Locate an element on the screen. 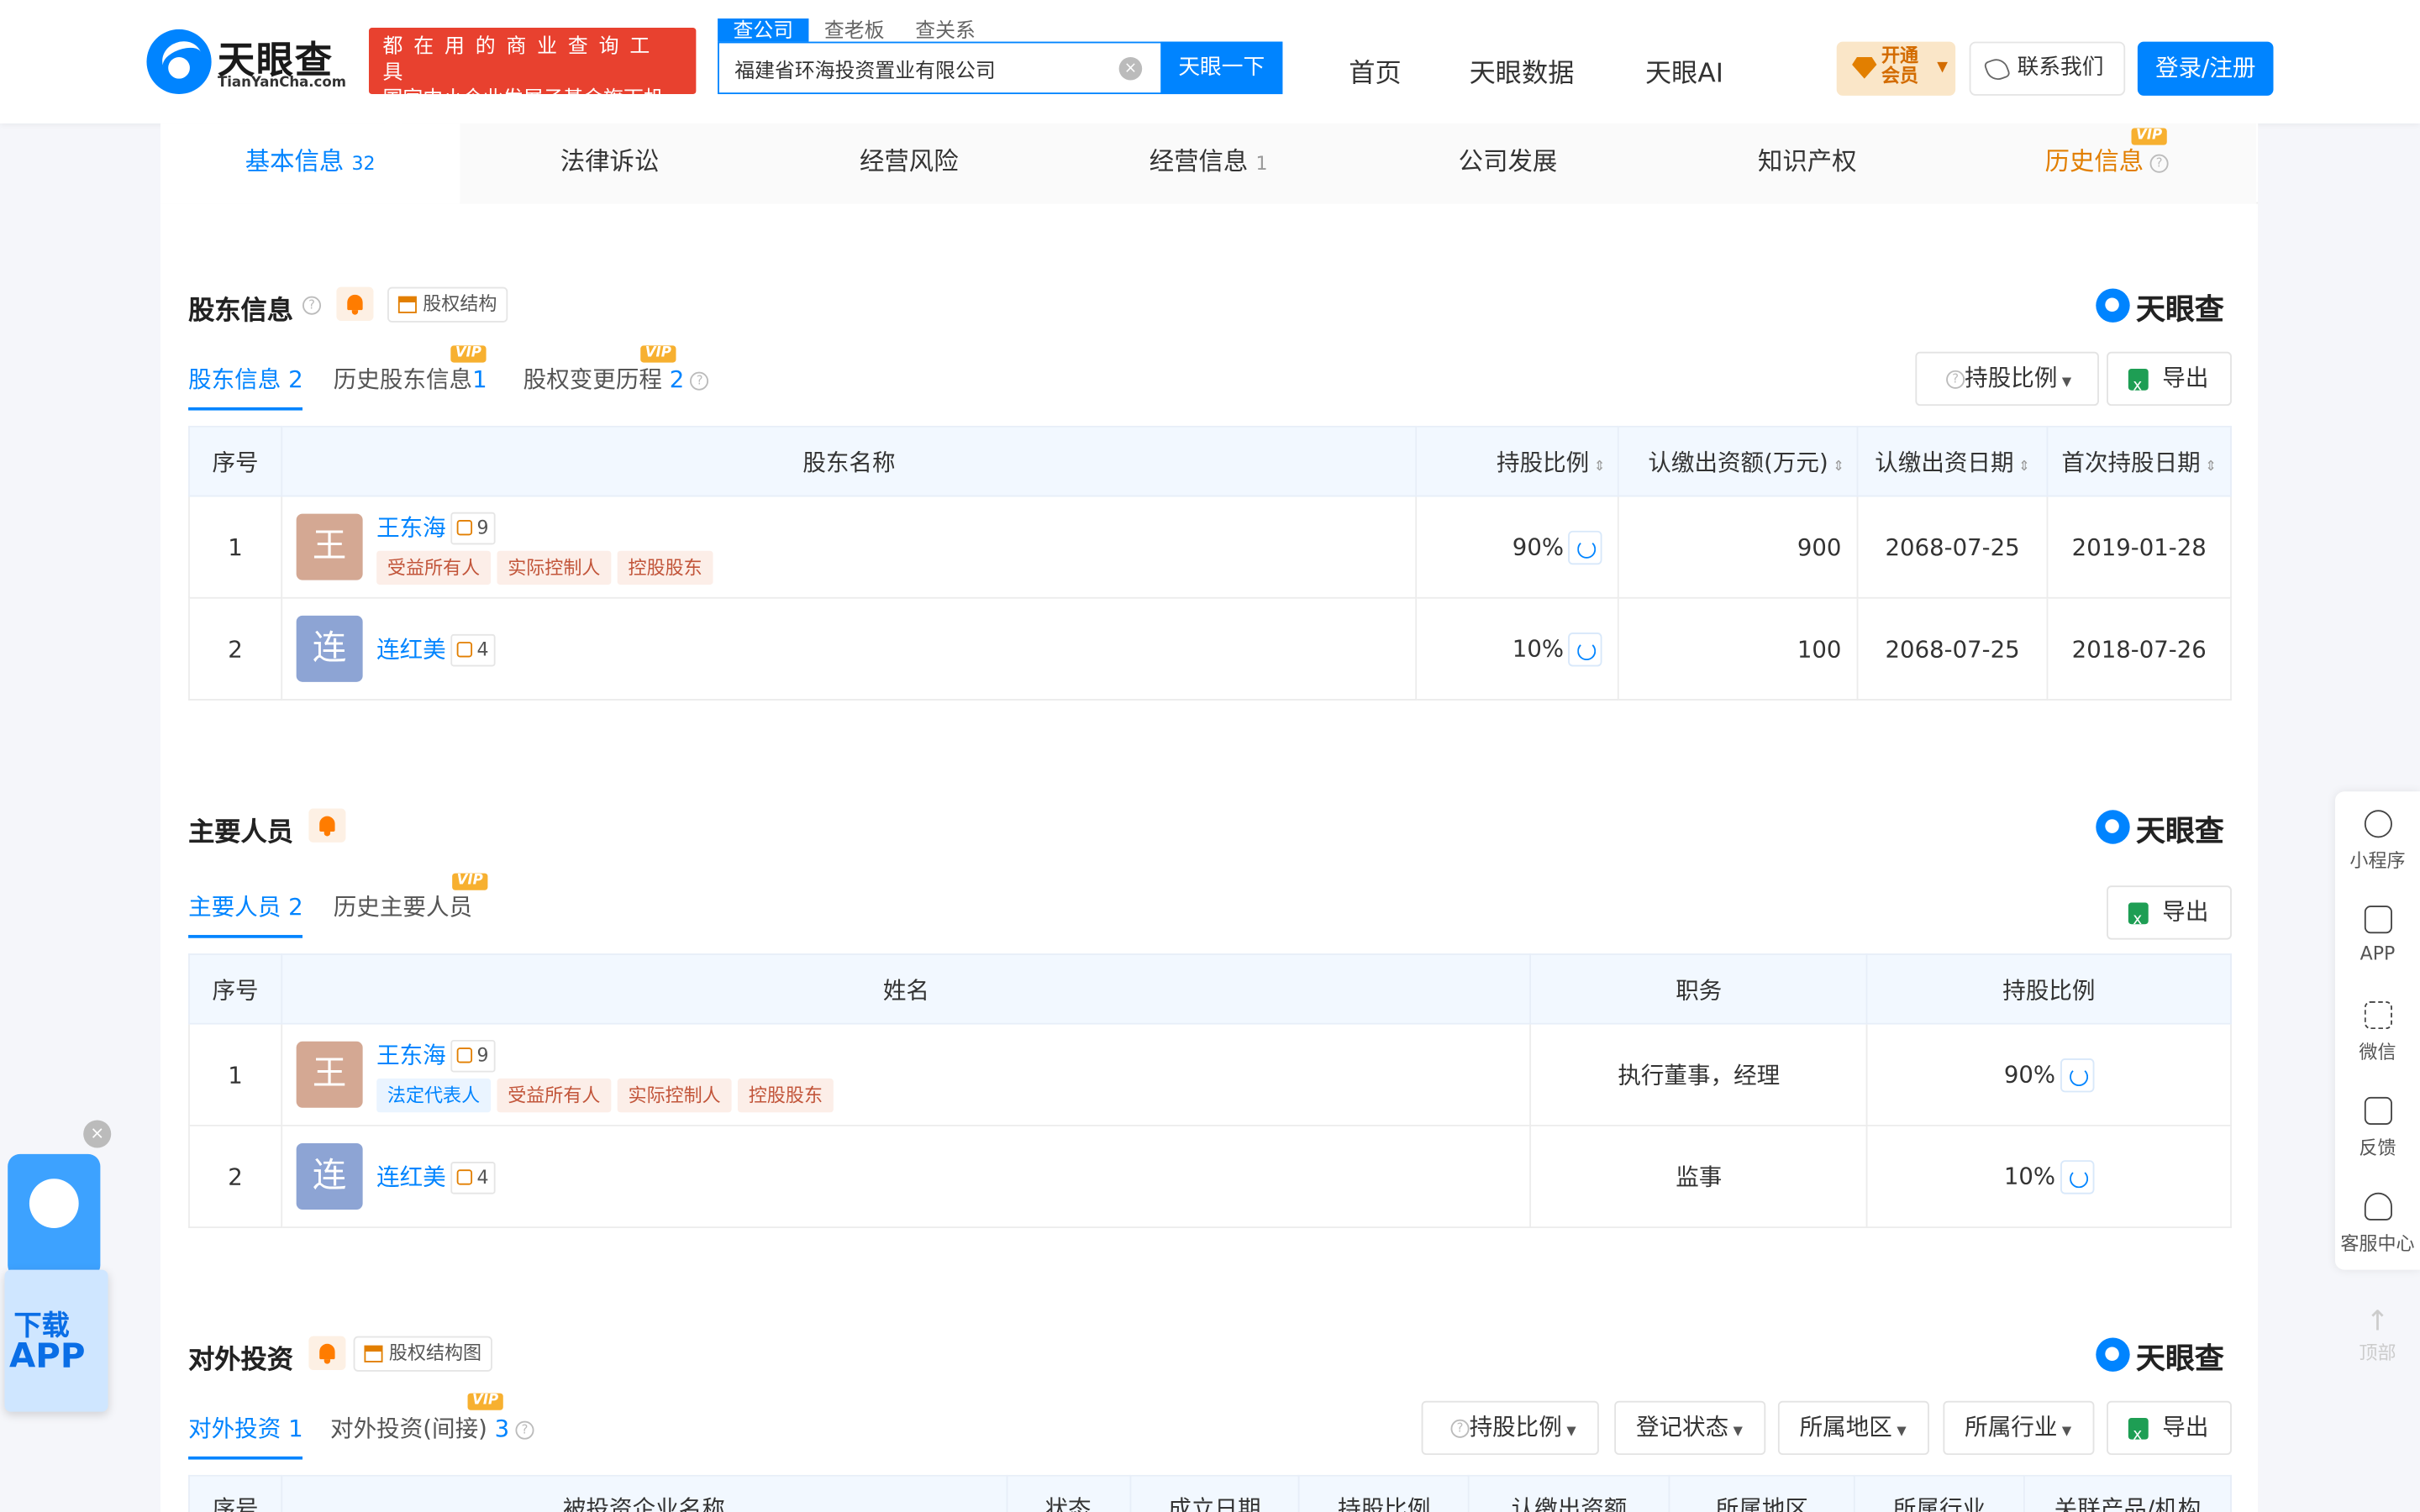 This screenshot has height=1512, width=2420. tab-history: 历史信息? is located at coordinates (2106, 163).